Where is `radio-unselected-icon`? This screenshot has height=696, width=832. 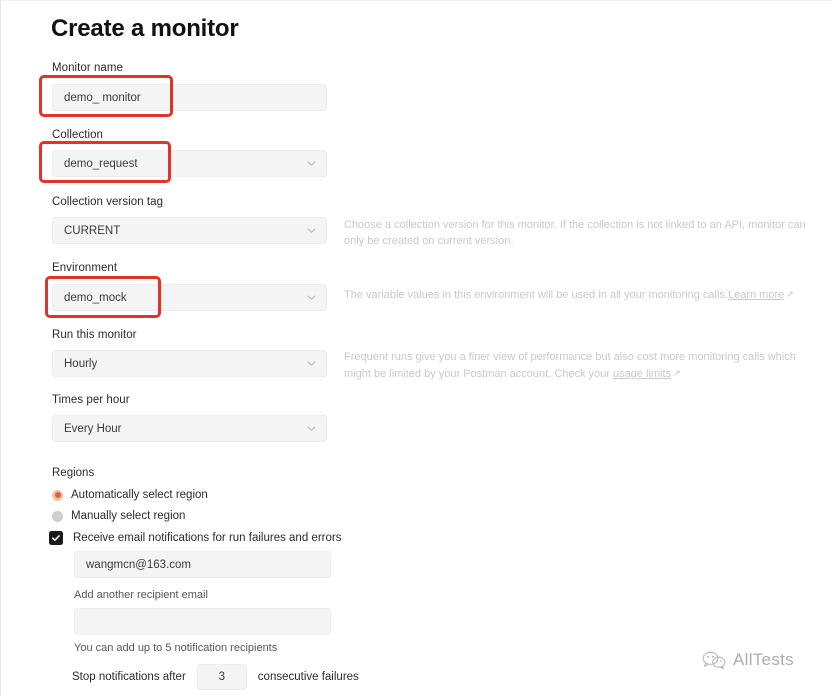
radio-unselected-icon is located at coordinates (57, 516).